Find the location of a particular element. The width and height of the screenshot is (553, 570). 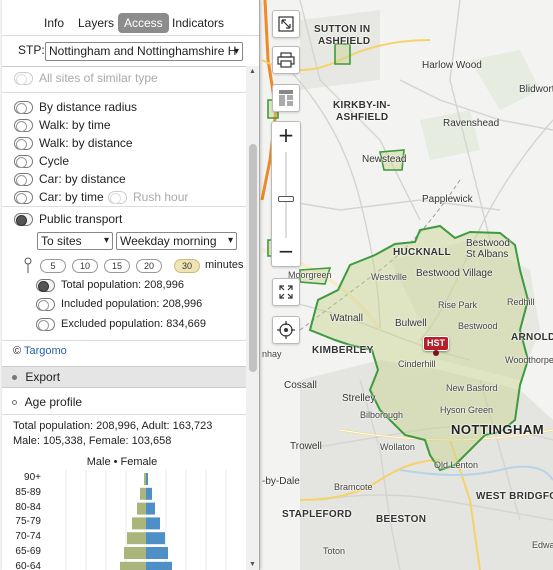

option-included-population: Included population: 208,996 is located at coordinates (119, 304).